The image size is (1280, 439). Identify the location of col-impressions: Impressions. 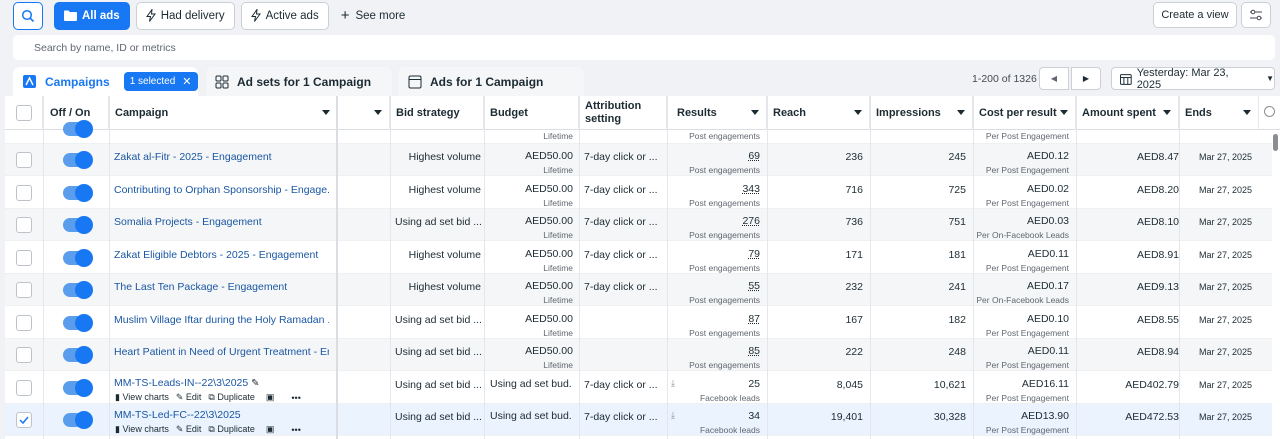
(921, 113).